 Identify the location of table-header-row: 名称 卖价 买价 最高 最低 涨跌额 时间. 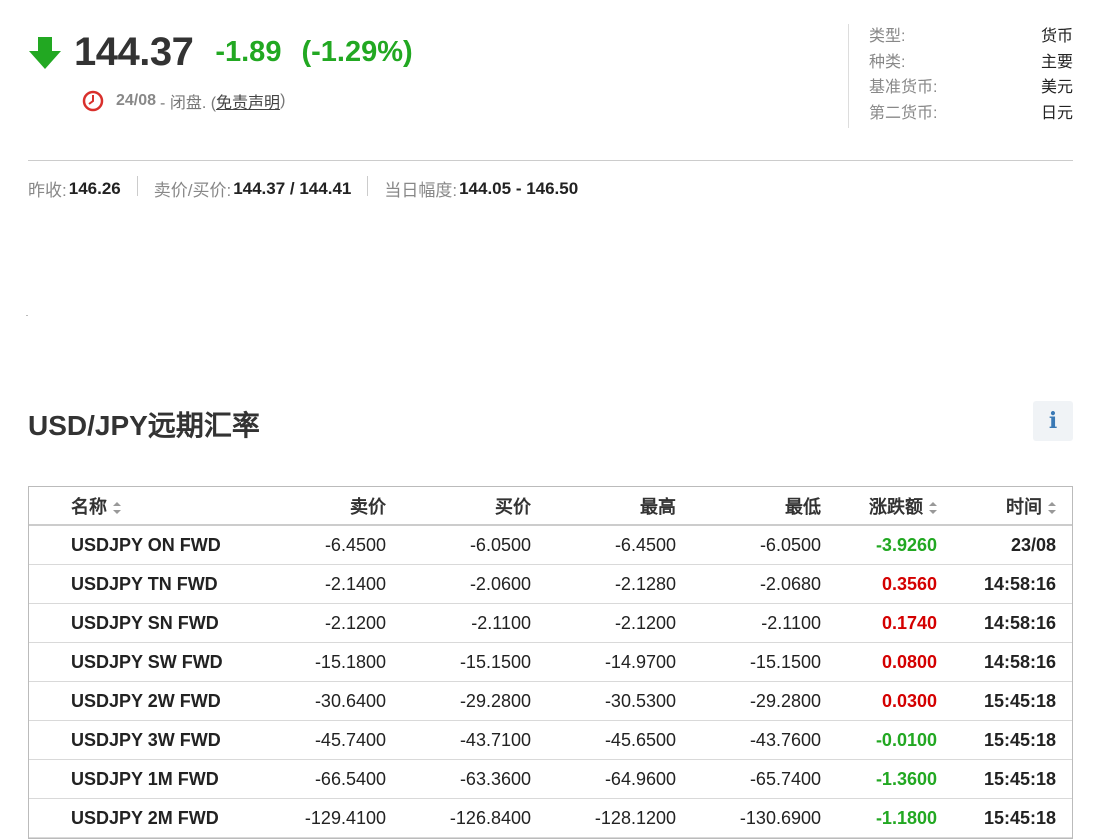
(550, 506).